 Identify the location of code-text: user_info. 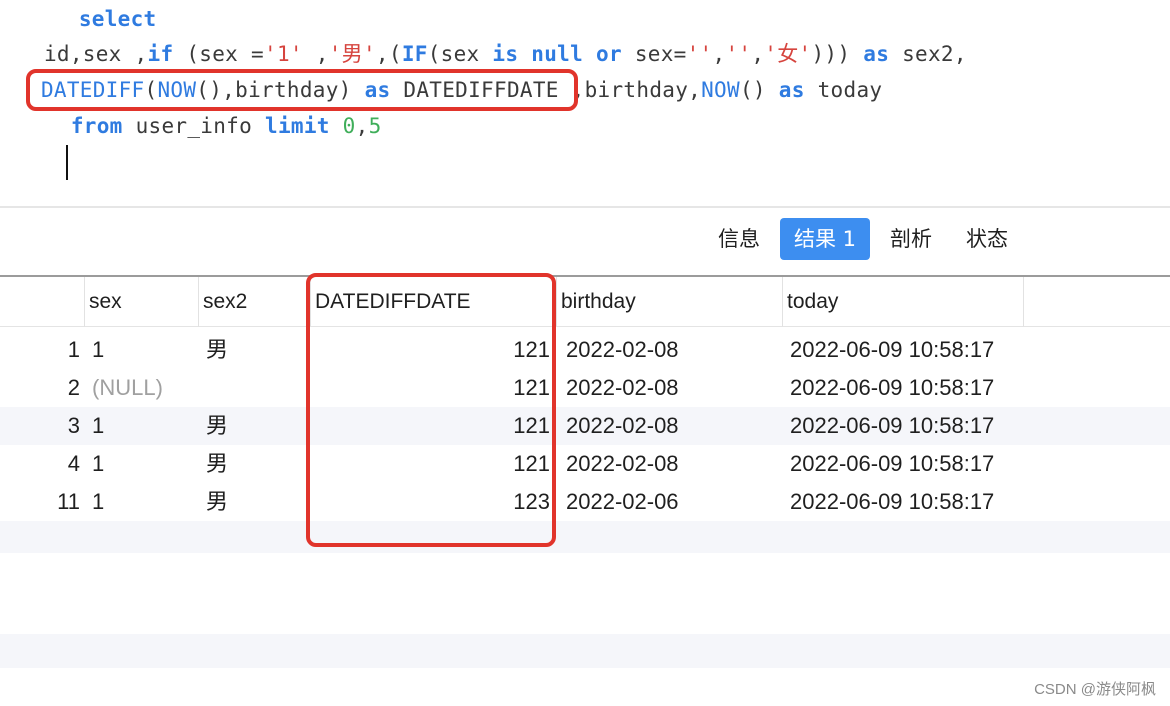
(193, 126).